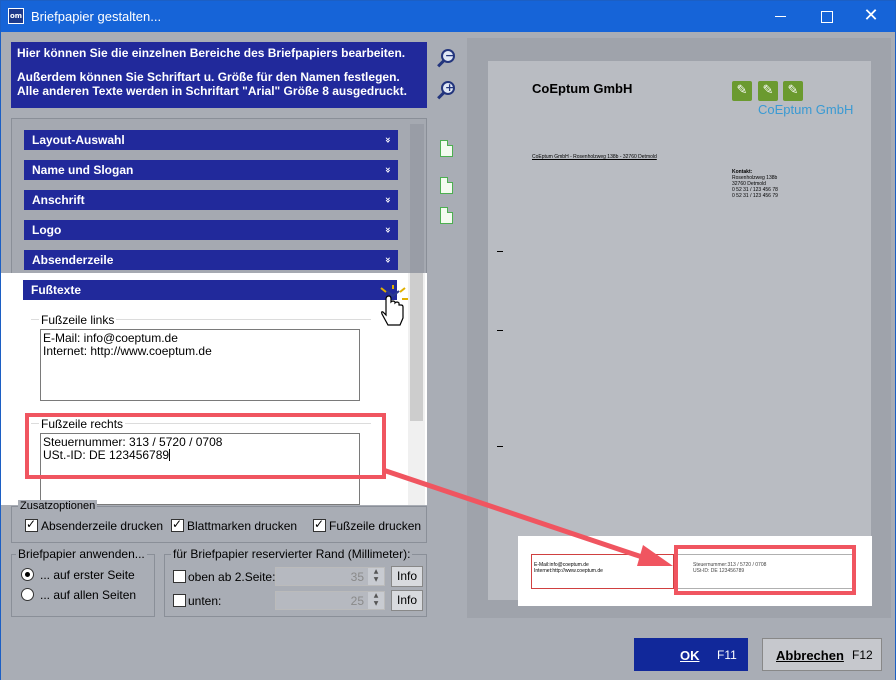  Describe the element at coordinates (179, 600) in the screenshot. I see `unten-checkbox` at that location.